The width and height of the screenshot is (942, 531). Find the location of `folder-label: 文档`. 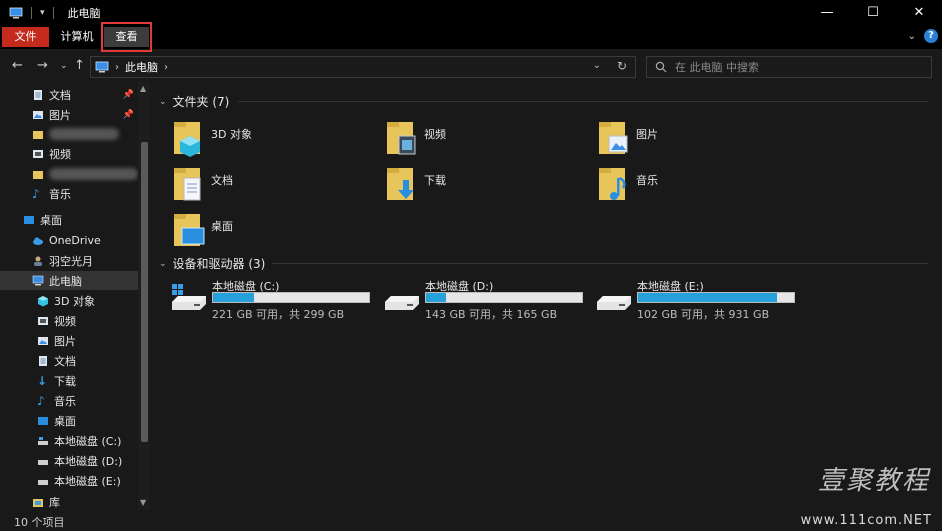

folder-label: 文档 is located at coordinates (222, 180).